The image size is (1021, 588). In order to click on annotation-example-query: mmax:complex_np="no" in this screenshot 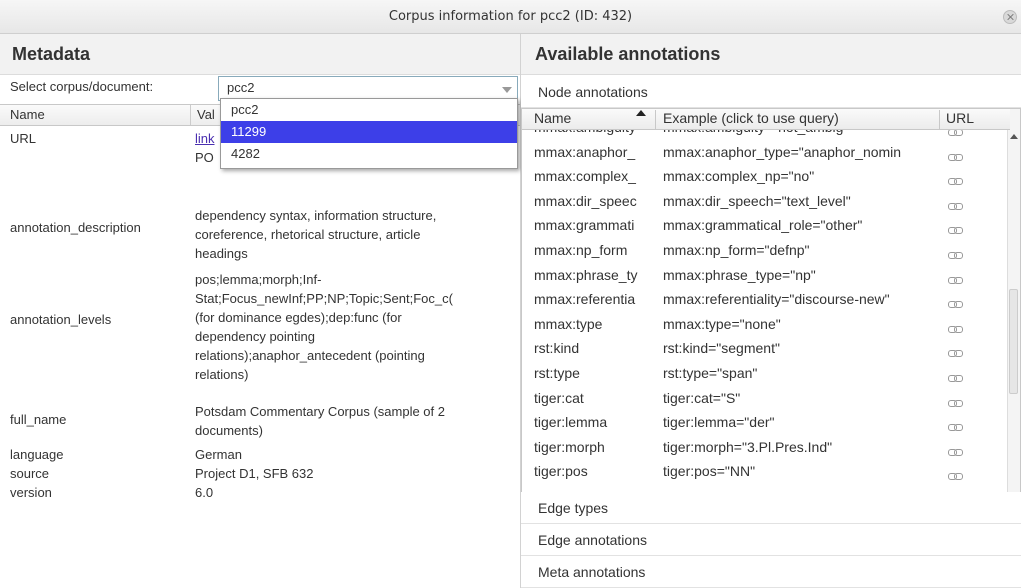, I will do `click(803, 176)`.